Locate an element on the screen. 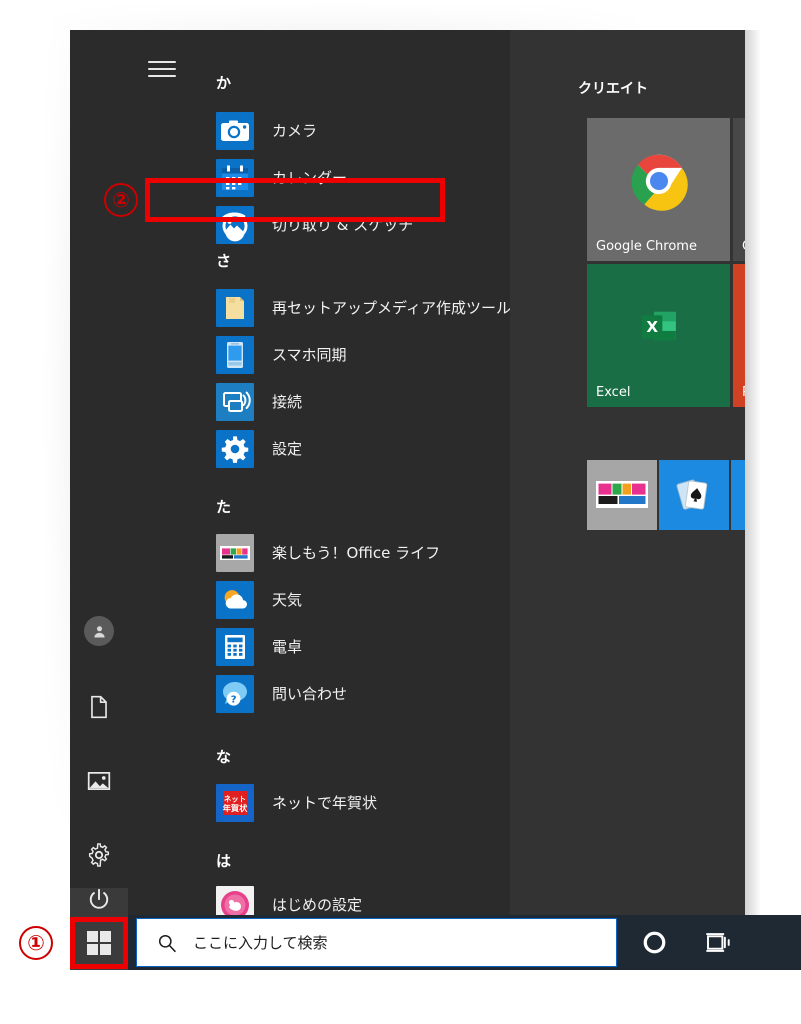 The width and height of the screenshot is (801, 1024). cortana-button is located at coordinates (654, 942).